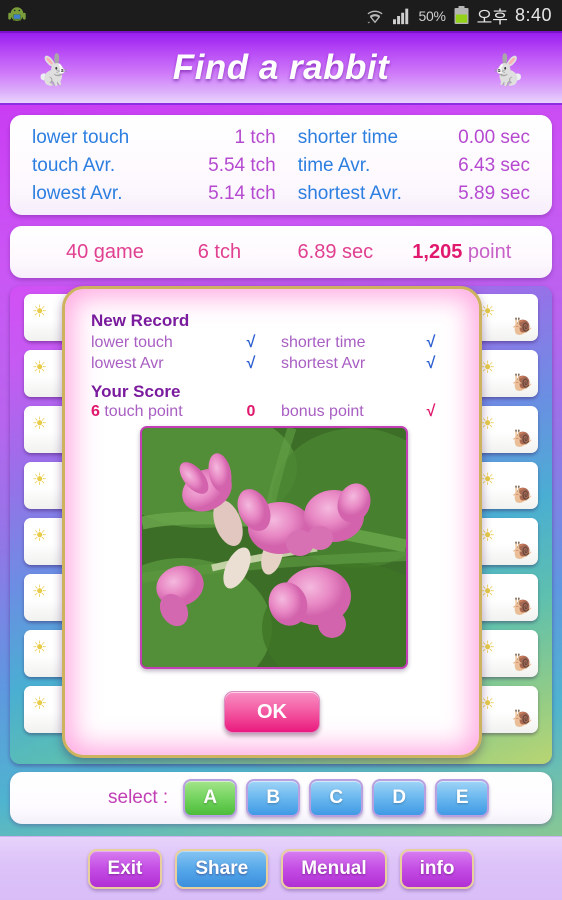  What do you see at coordinates (431, 342) in the screenshot?
I see `record-check-shorter-time: √` at bounding box center [431, 342].